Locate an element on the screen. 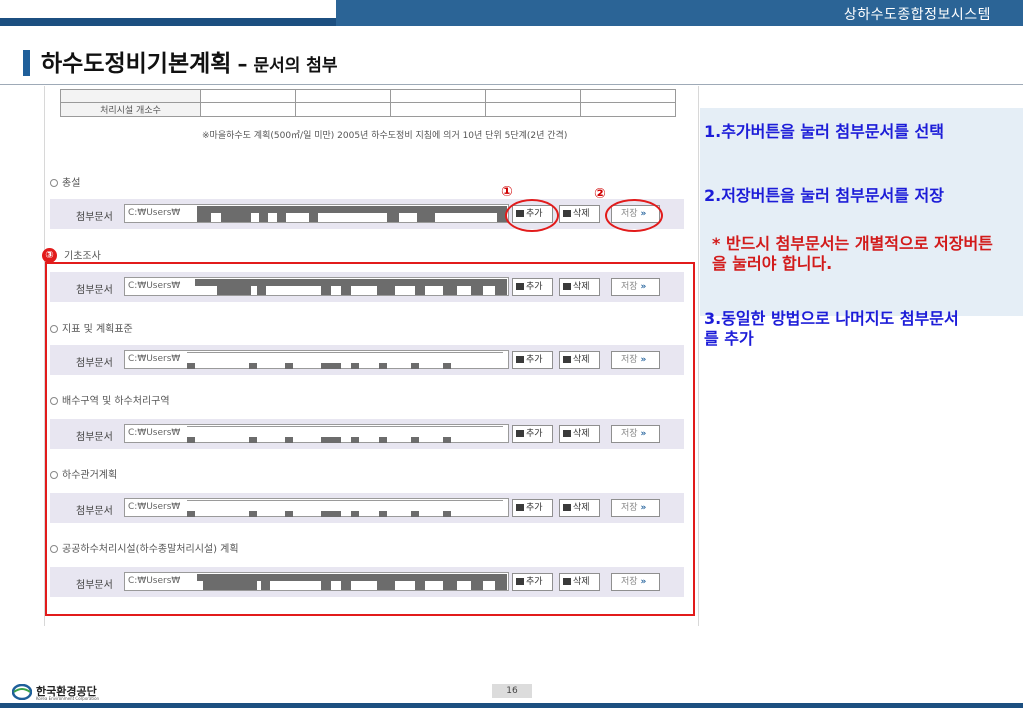 The height and width of the screenshot is (708, 1023). title-accent-bar is located at coordinates (26, 63).